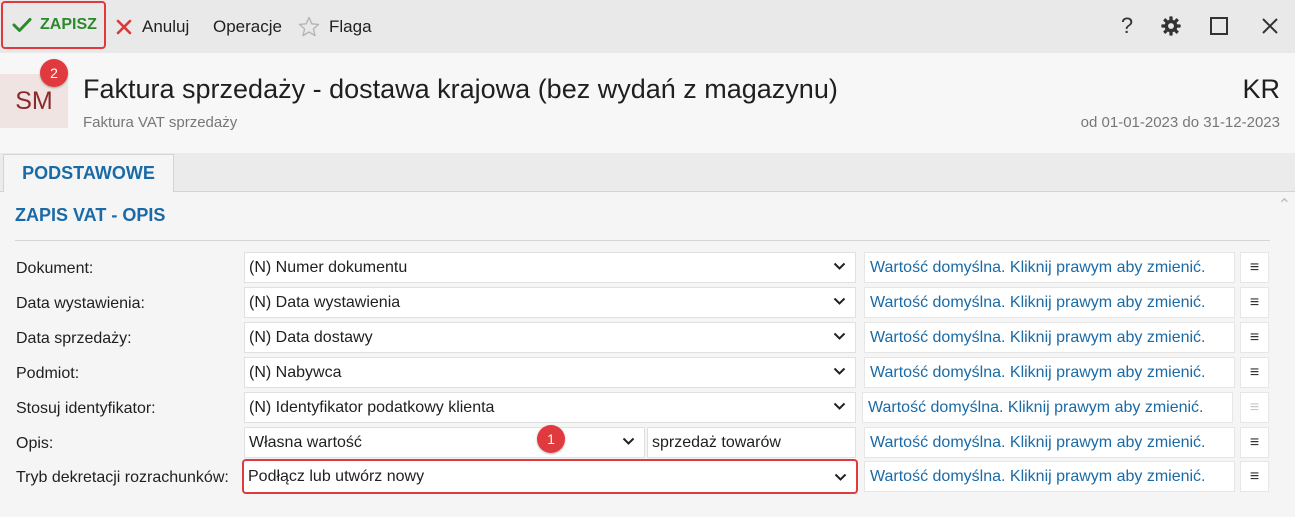  I want to click on avatar-text: SM, so click(34, 100).